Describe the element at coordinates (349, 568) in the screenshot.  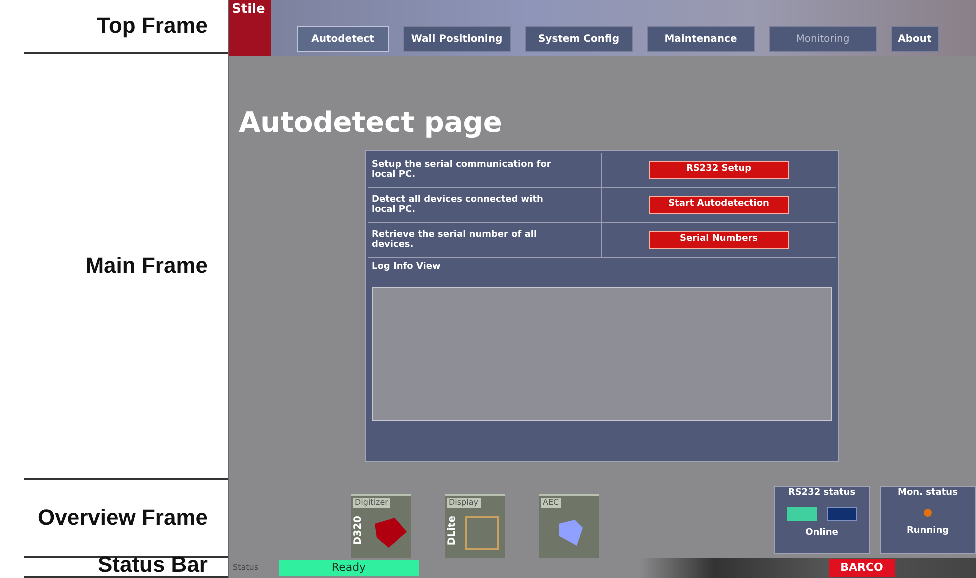
I see `status-field: Ready` at that location.